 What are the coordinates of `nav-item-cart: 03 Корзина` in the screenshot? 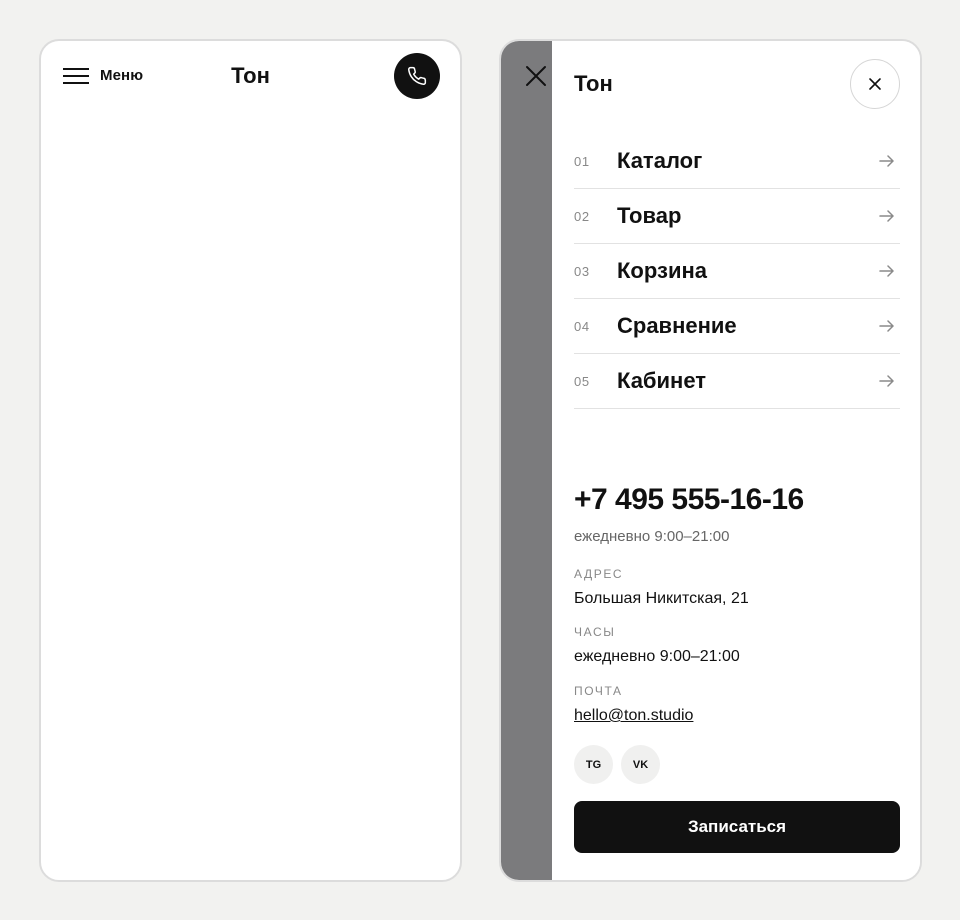 It's located at (737, 271).